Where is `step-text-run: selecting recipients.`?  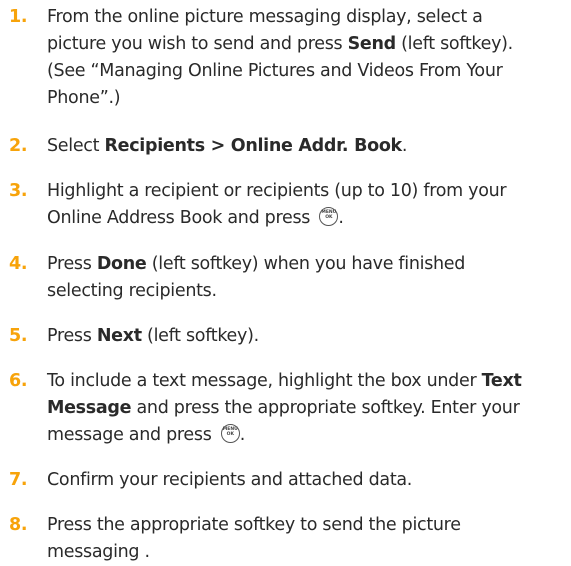 step-text-run: selecting recipients. is located at coordinates (132, 291).